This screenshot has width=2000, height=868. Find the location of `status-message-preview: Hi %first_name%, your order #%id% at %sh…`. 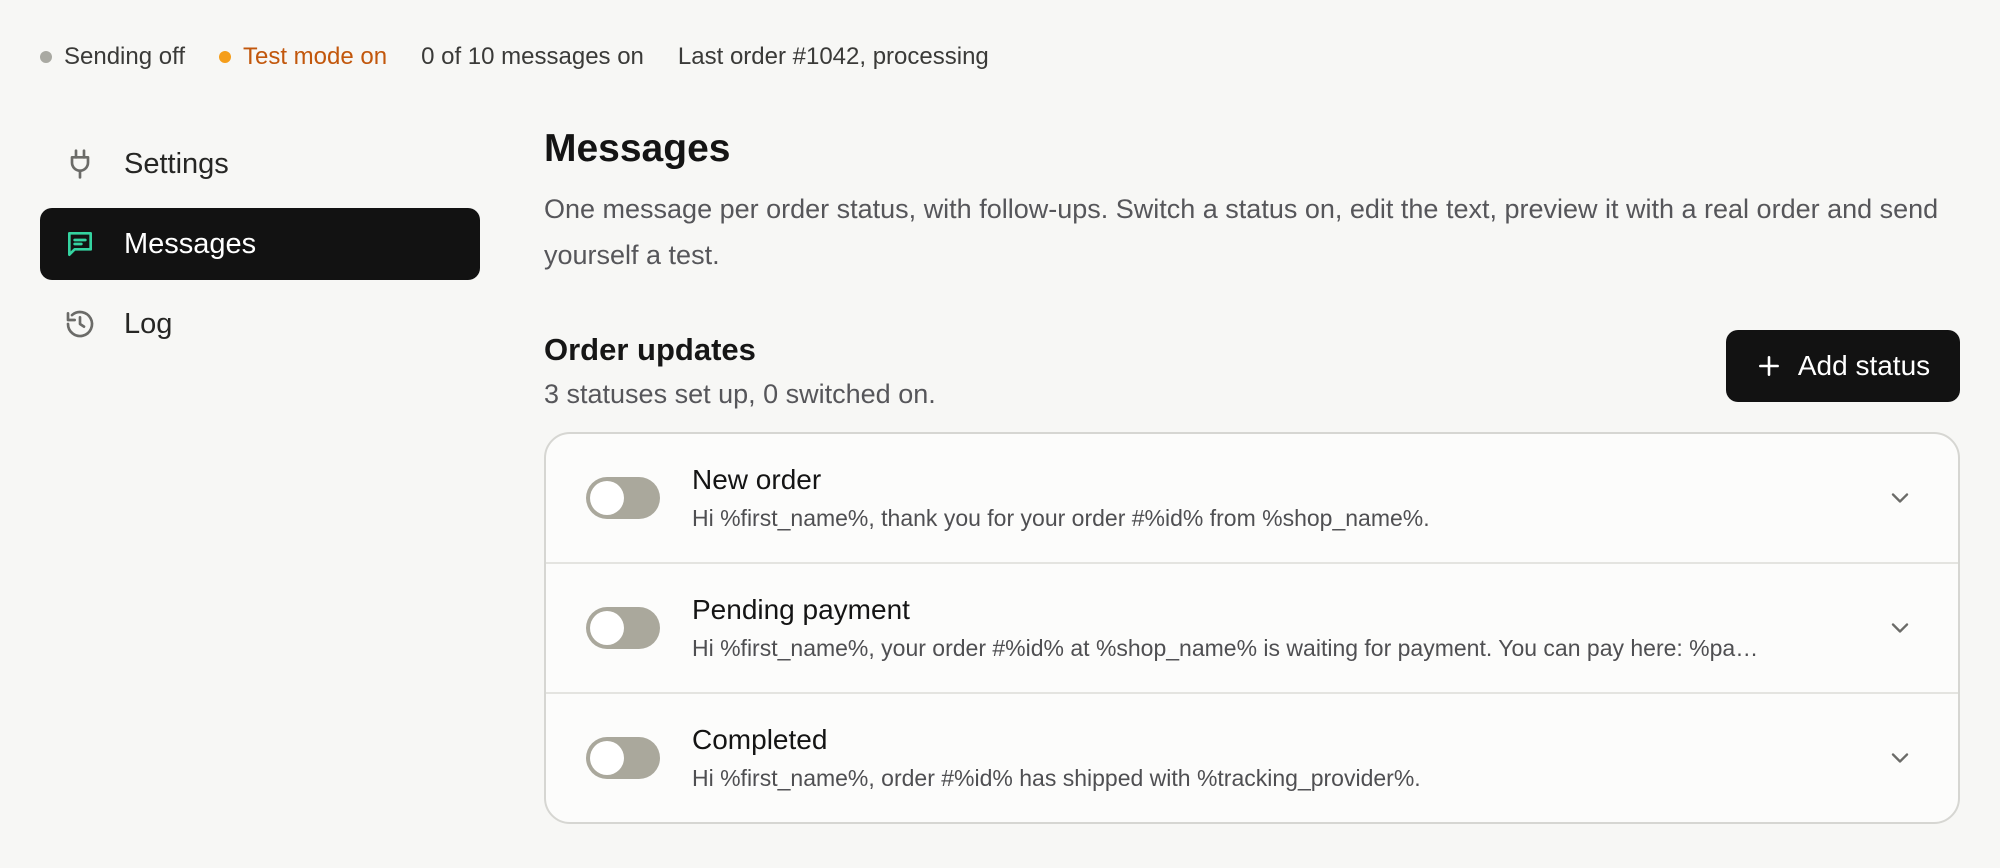

status-message-preview: Hi %first_name%, your order #%id% at %sh… is located at coordinates (1225, 648).